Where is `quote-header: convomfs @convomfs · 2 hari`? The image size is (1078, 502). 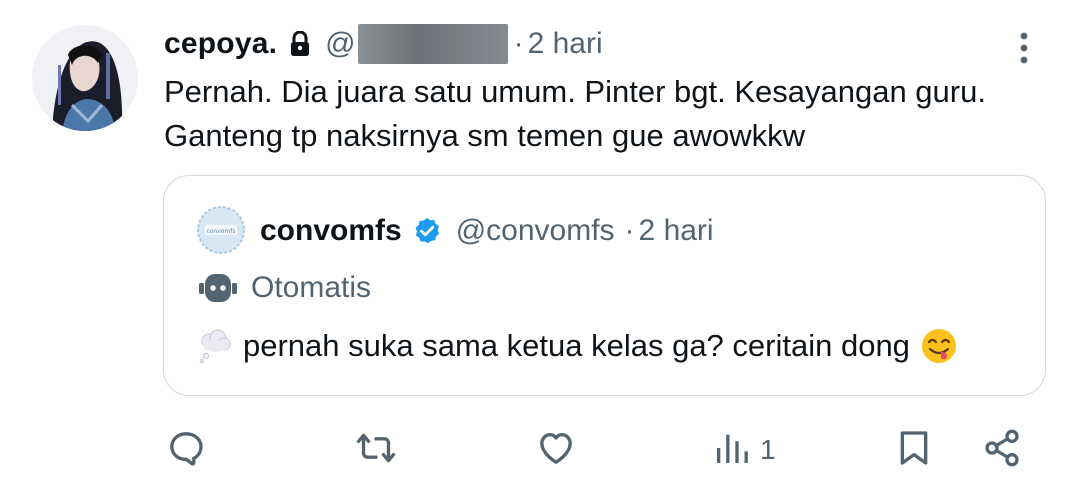 quote-header: convomfs @convomfs · 2 hari is located at coordinates (487, 231).